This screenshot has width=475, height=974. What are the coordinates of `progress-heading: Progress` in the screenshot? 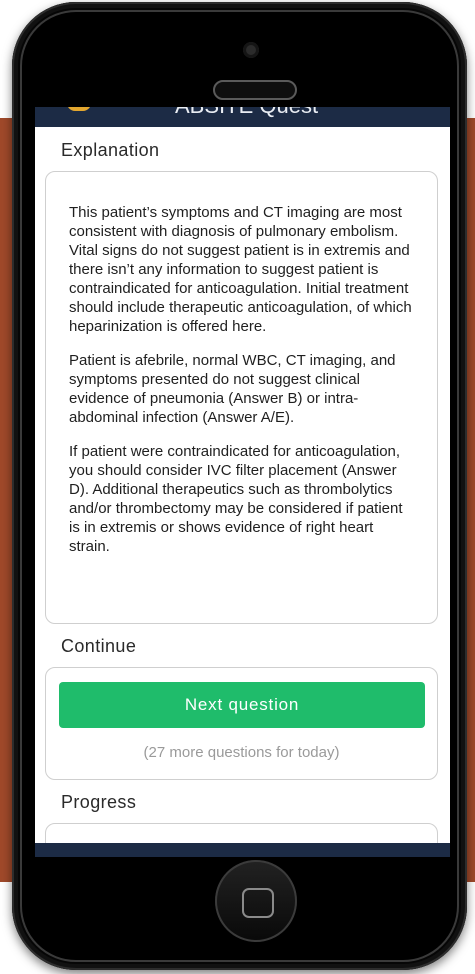 It's located at (99, 802).